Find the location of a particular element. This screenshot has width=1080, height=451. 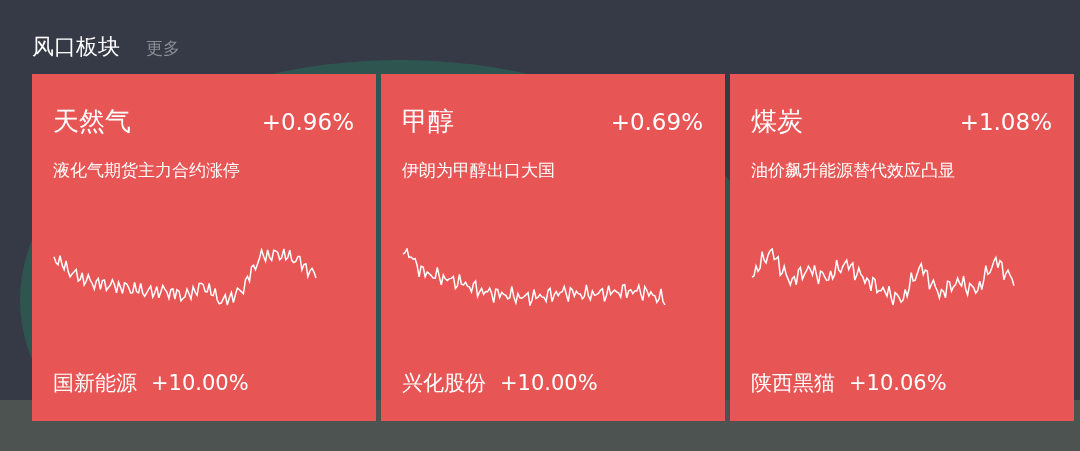

sector-name: 煤炭 is located at coordinates (777, 121).